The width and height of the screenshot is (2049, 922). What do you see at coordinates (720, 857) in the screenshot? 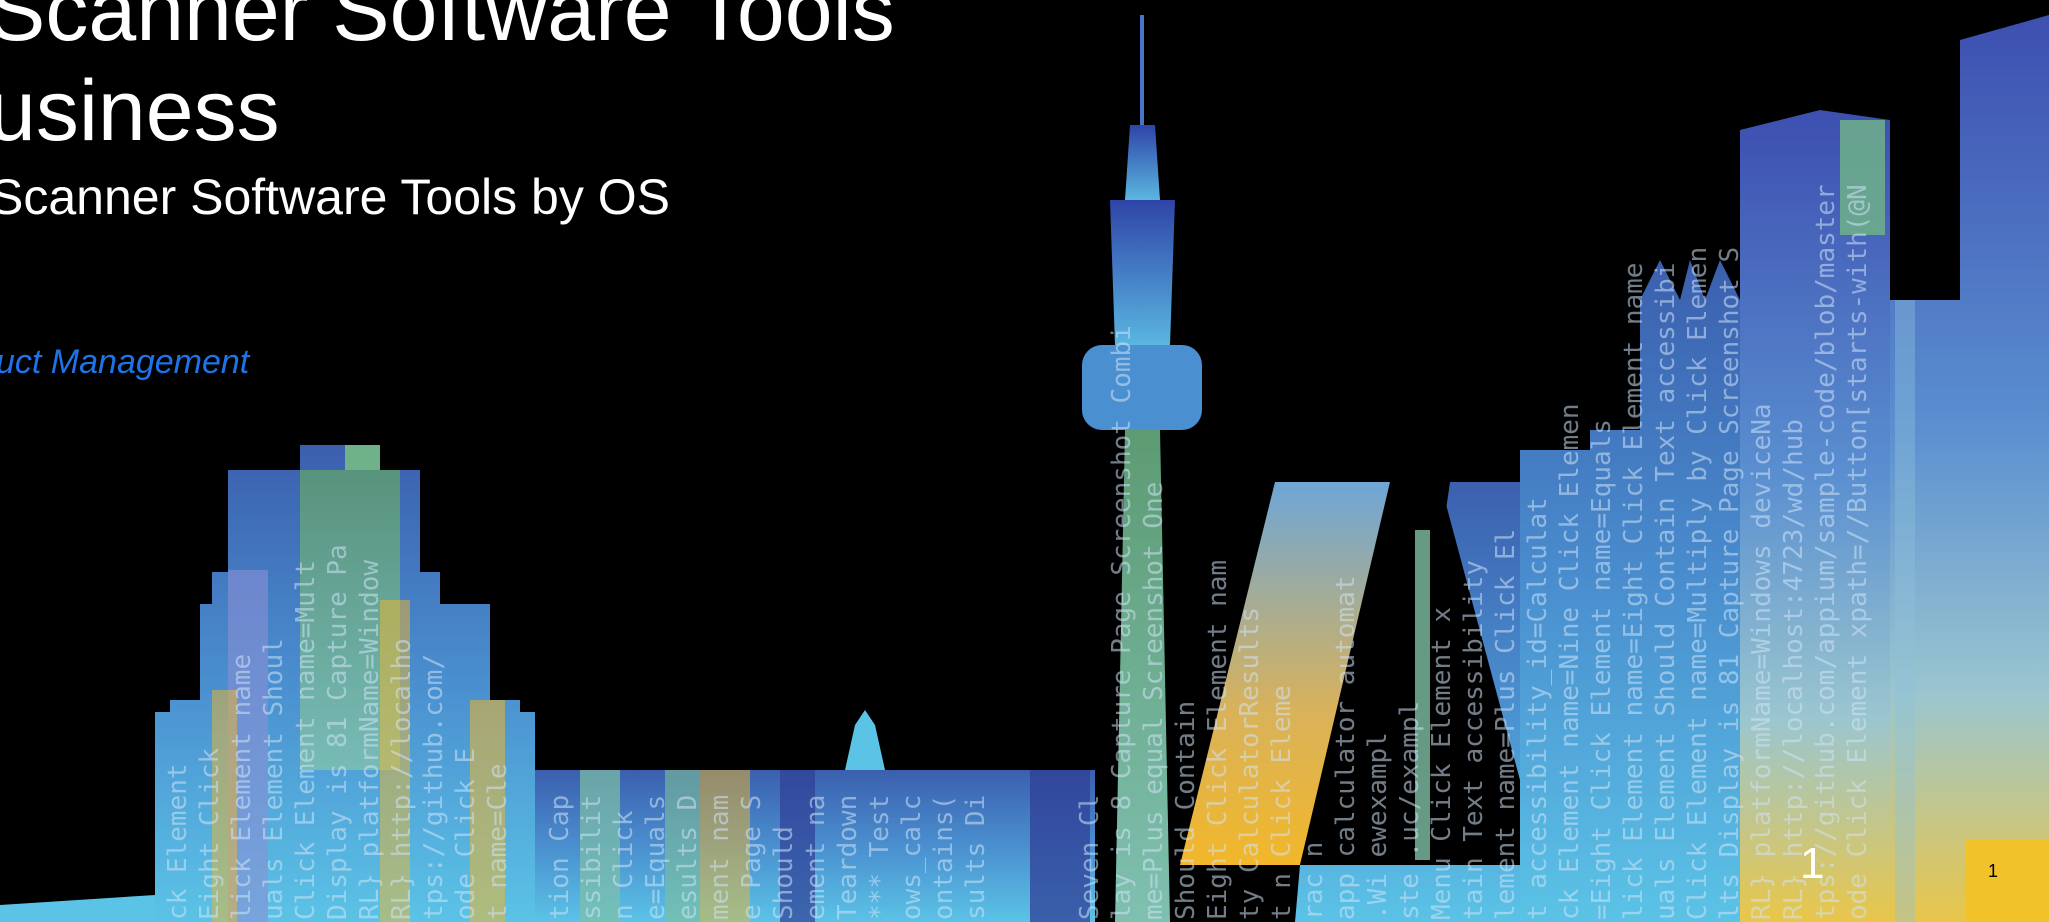
I see `code-column: ment nam` at bounding box center [720, 857].